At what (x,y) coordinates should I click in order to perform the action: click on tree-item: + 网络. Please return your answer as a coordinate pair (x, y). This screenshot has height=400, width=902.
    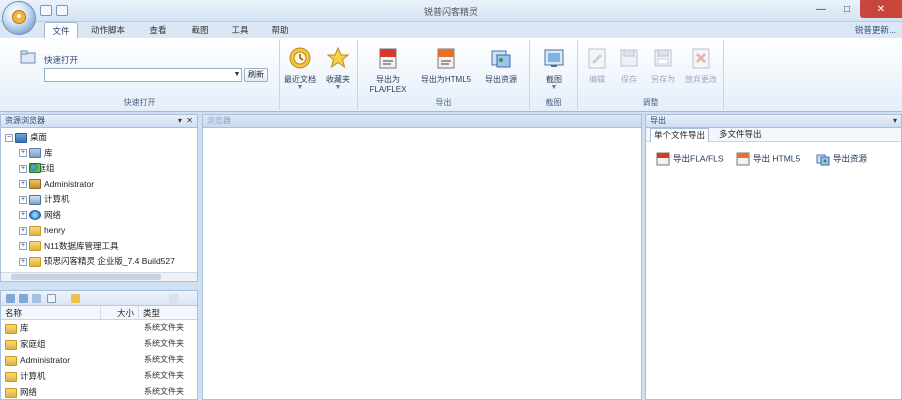
    Looking at the image, I should click on (101, 216).